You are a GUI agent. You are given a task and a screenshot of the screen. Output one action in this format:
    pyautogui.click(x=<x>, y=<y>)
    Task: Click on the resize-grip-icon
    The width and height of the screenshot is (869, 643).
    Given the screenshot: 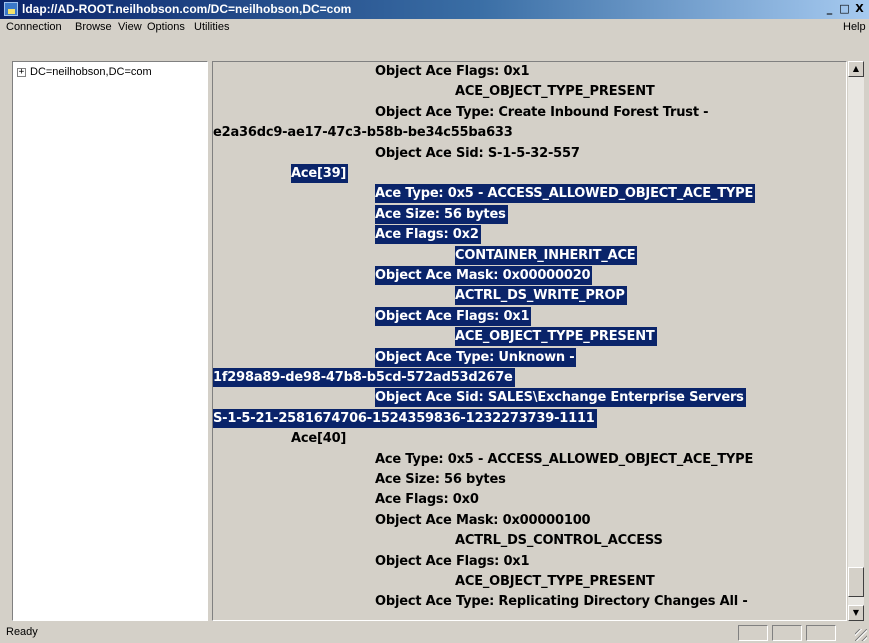 What is the action you would take?
    pyautogui.click(x=861, y=635)
    